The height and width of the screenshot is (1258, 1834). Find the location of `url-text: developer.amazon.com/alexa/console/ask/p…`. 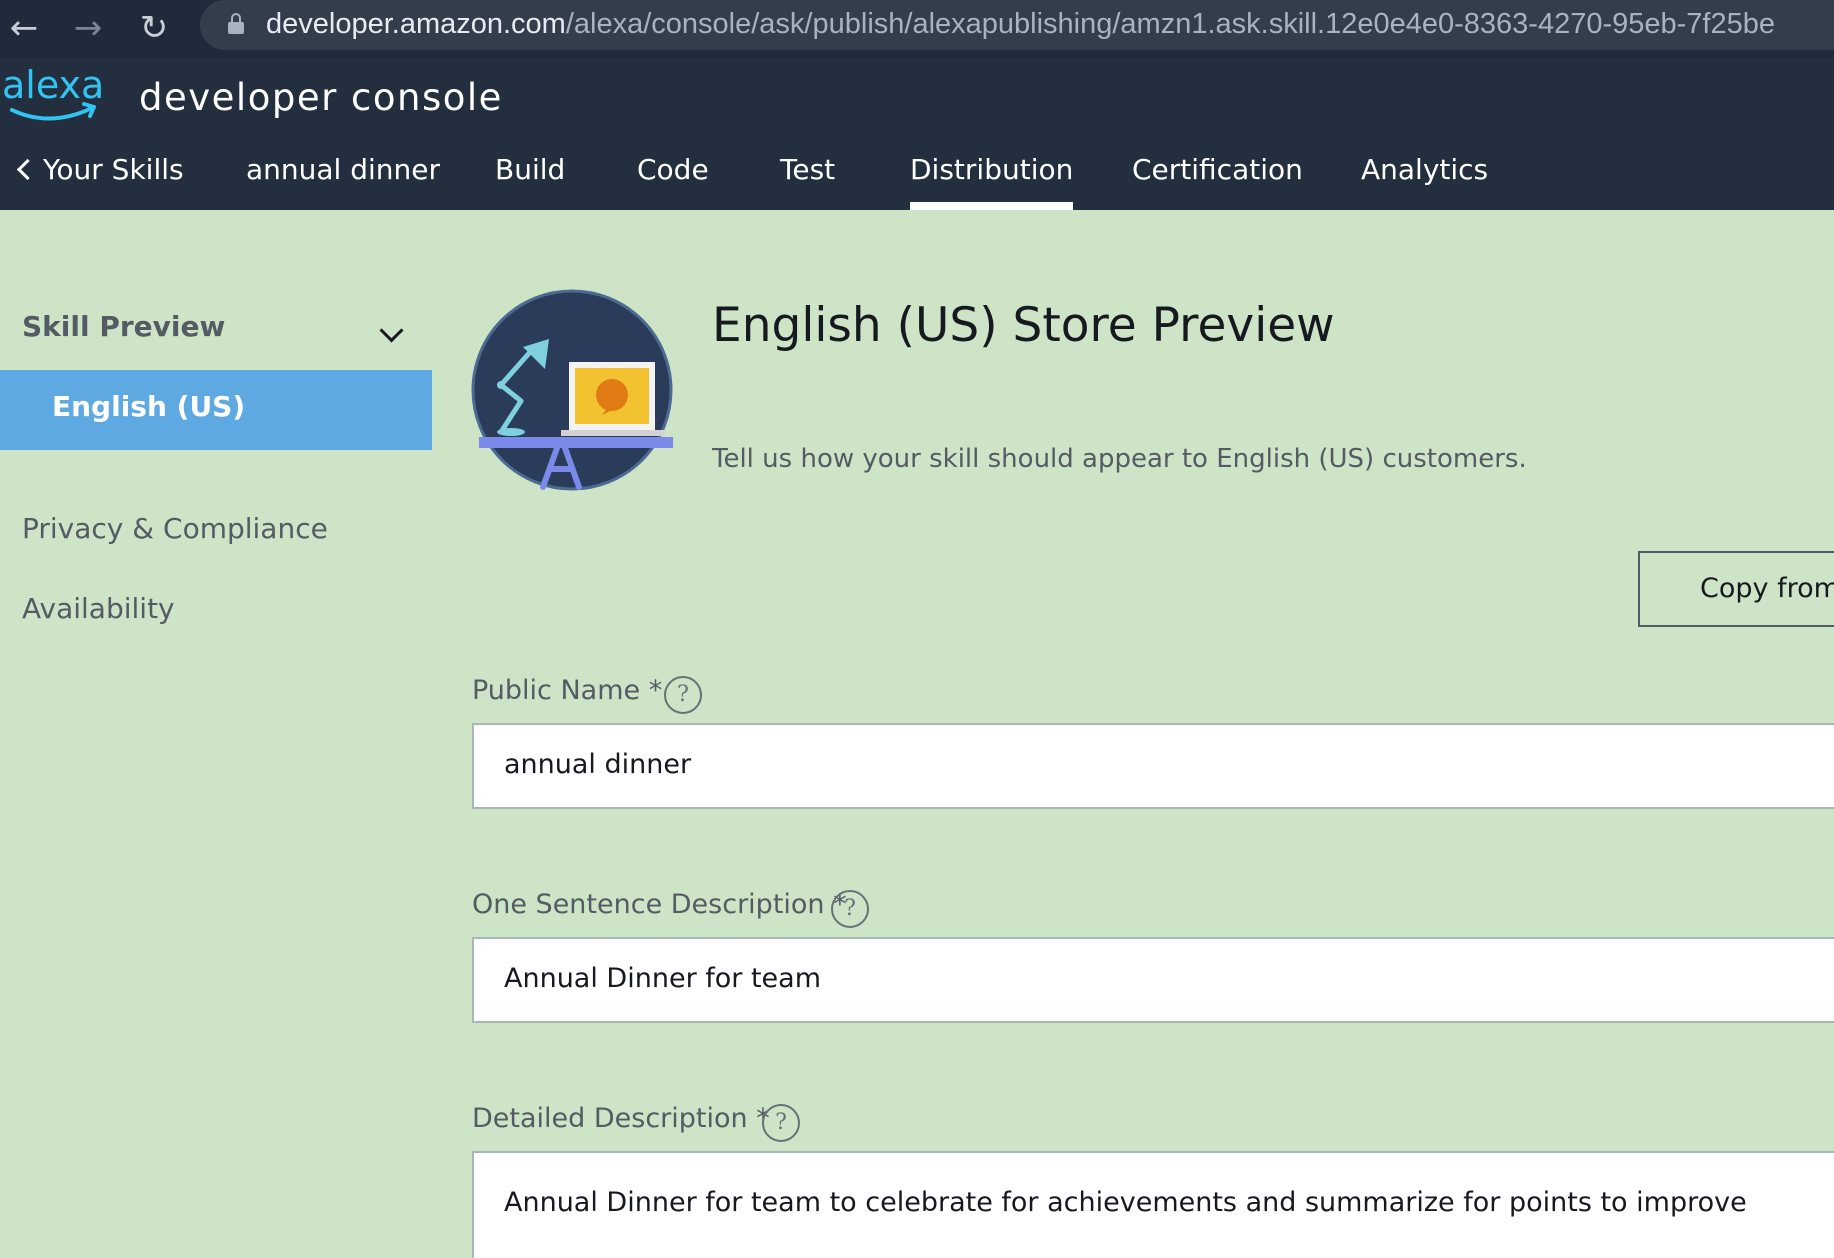

url-text: developer.amazon.com/alexa/console/ask/p… is located at coordinates (1020, 24).